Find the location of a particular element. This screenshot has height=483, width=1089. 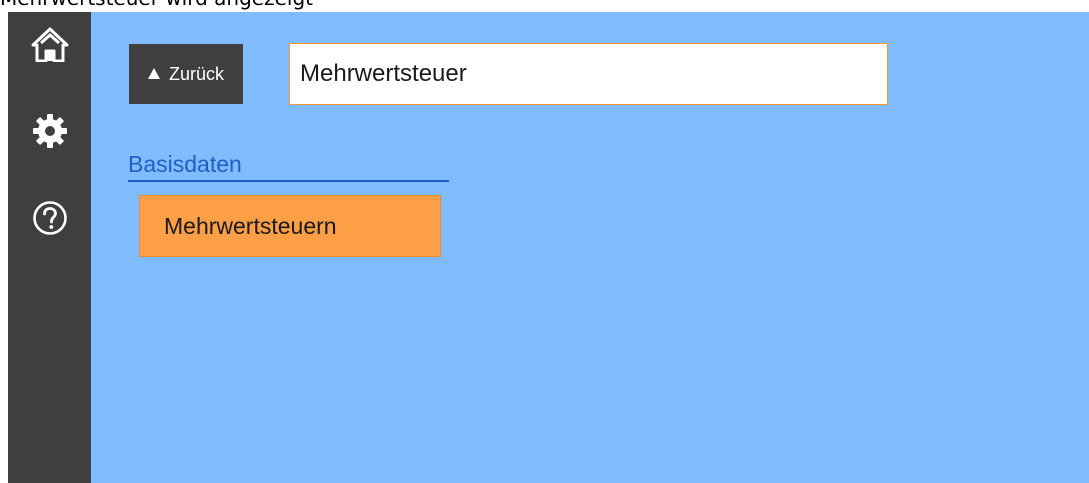

top-banner: Mehrwertsteuer wird angezeigt is located at coordinates (544, 6).